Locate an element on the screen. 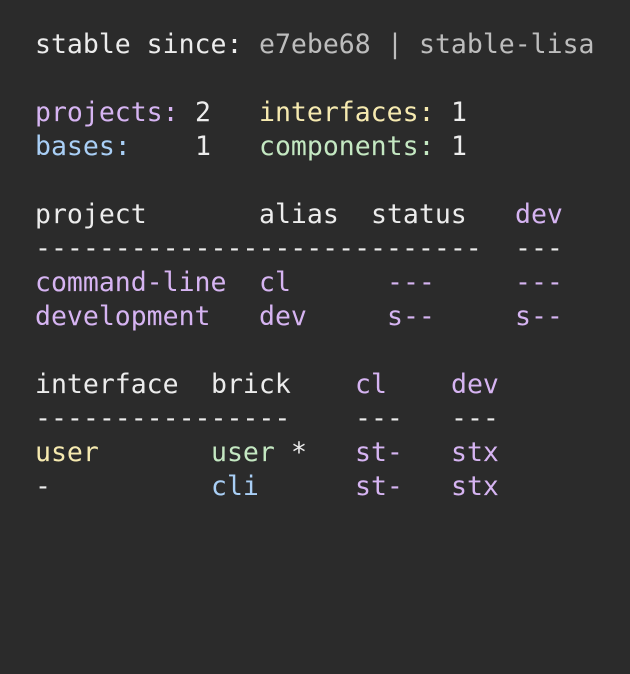  stable-since-label: stable since: is located at coordinates (139, 44).